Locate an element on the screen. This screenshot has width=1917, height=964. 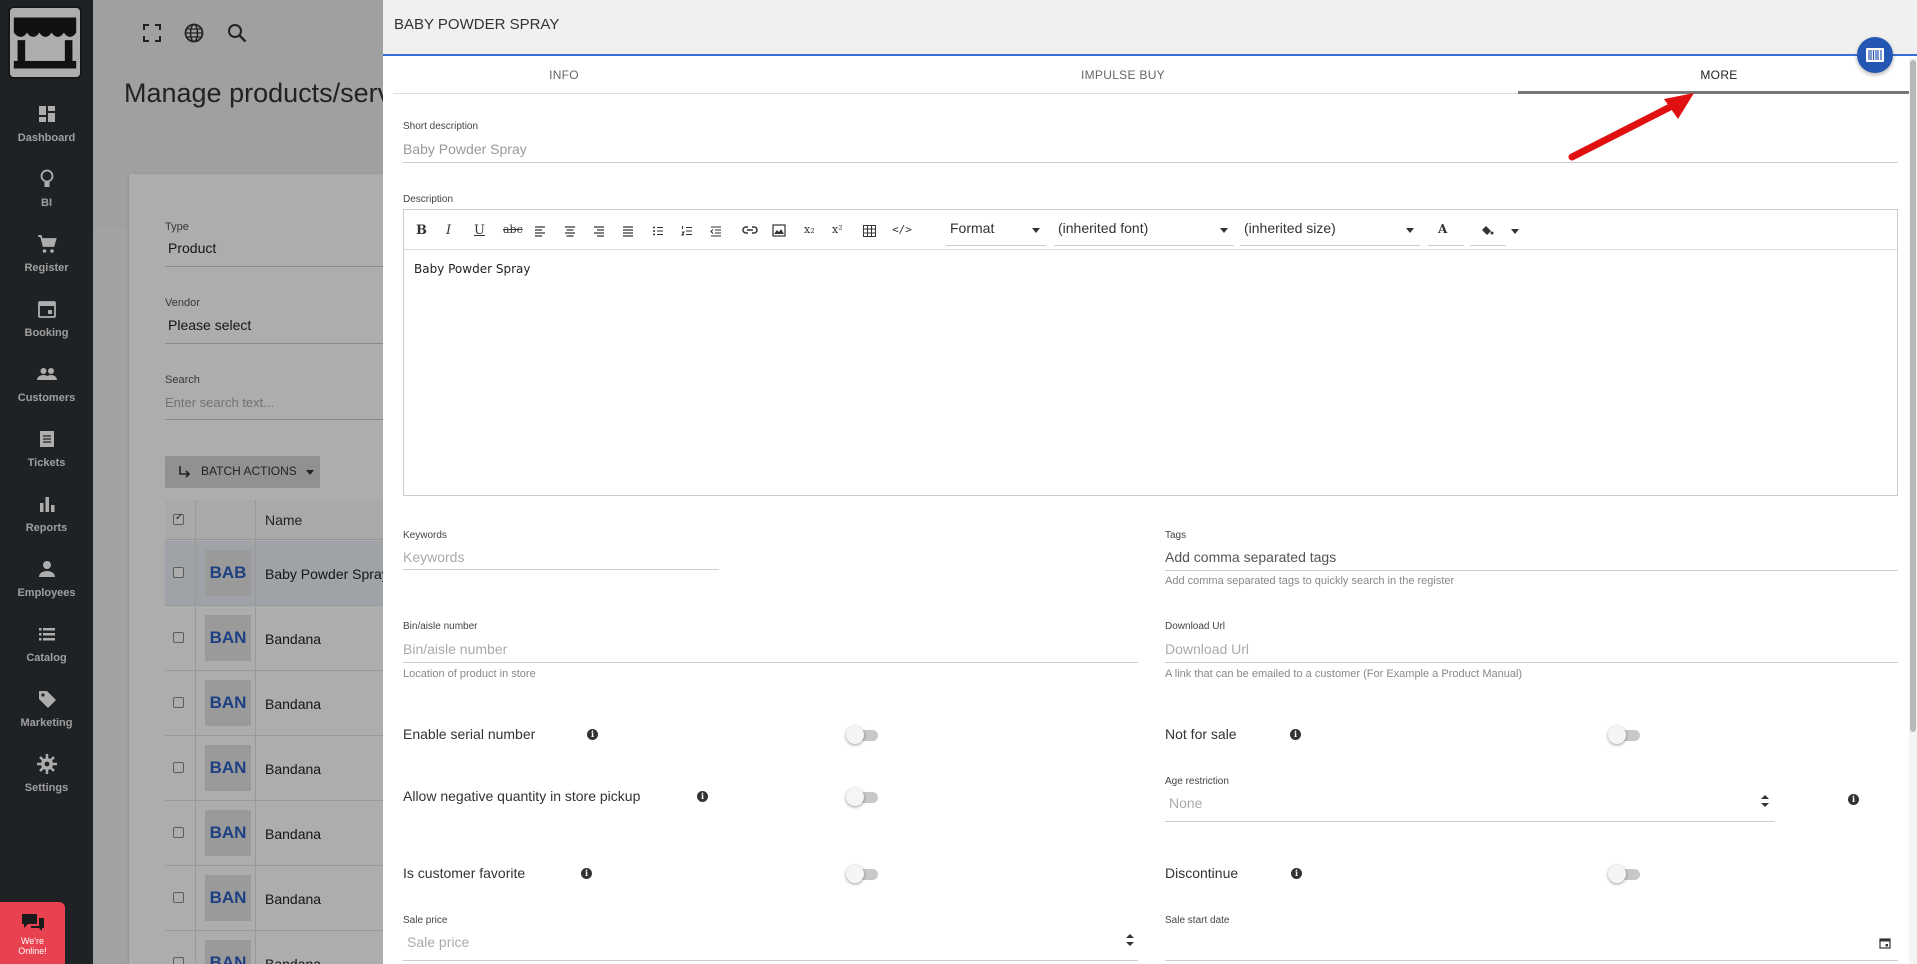
discontinue-toggle is located at coordinates (1625, 874).